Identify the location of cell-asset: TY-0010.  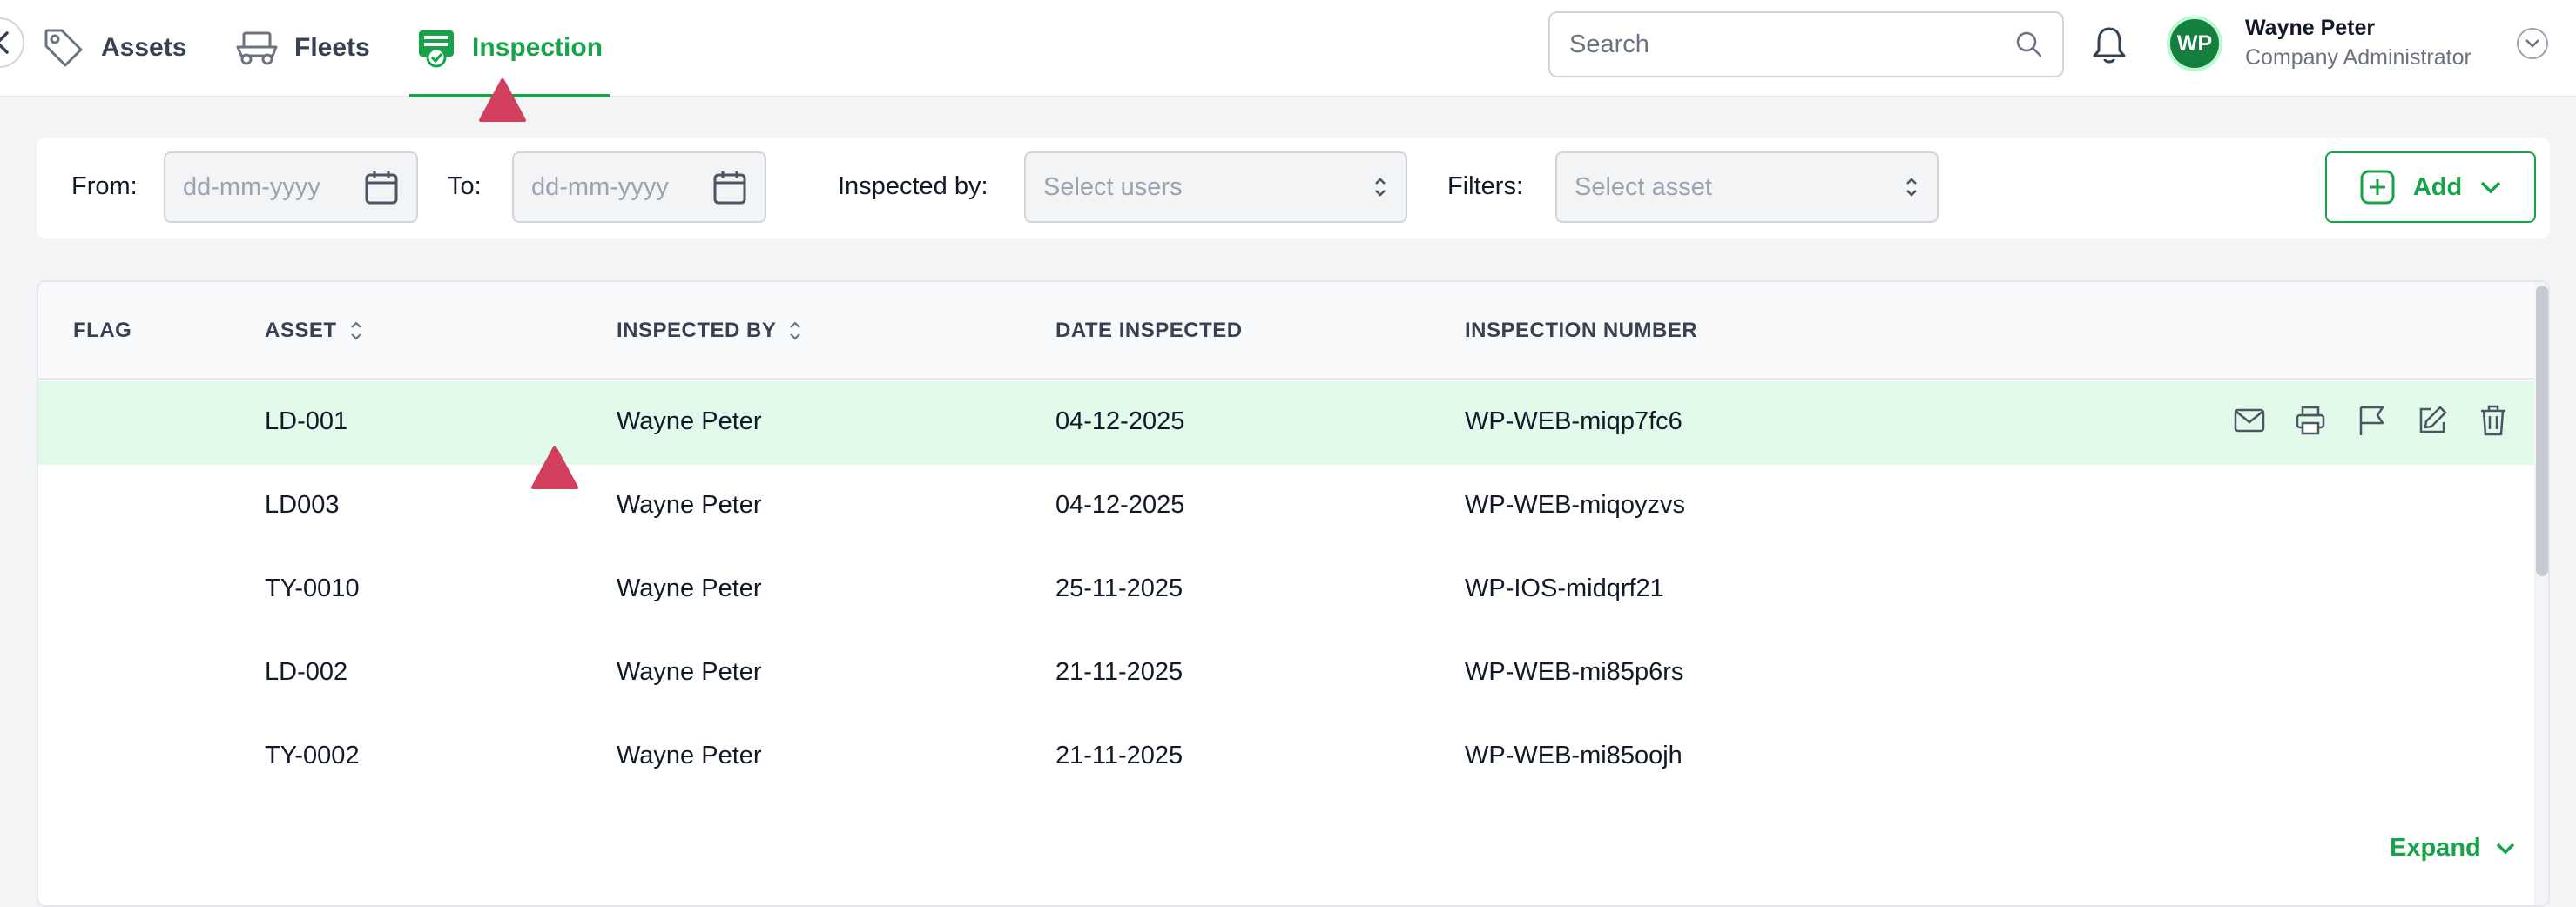
(312, 588).